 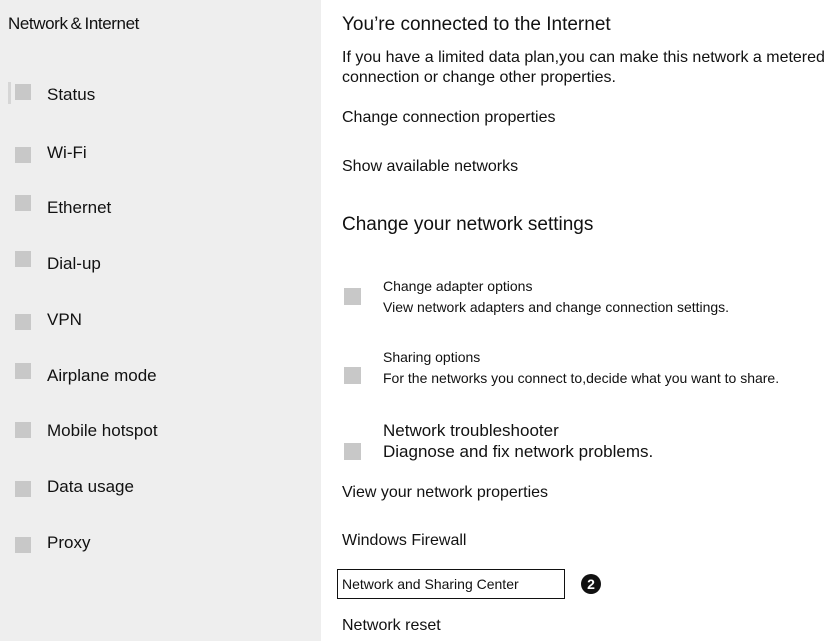 What do you see at coordinates (71, 94) in the screenshot?
I see `sidebar-item-label: Status` at bounding box center [71, 94].